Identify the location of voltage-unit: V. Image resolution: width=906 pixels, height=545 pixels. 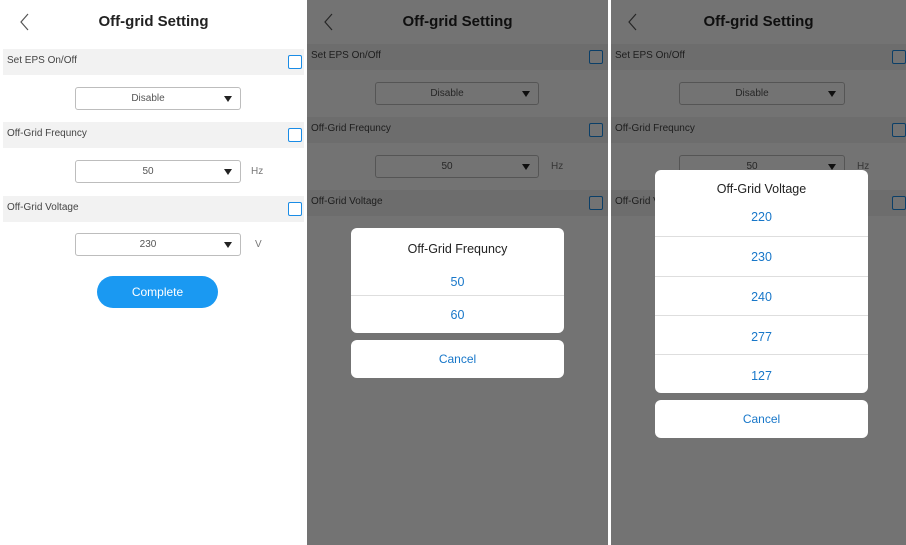
(258, 244).